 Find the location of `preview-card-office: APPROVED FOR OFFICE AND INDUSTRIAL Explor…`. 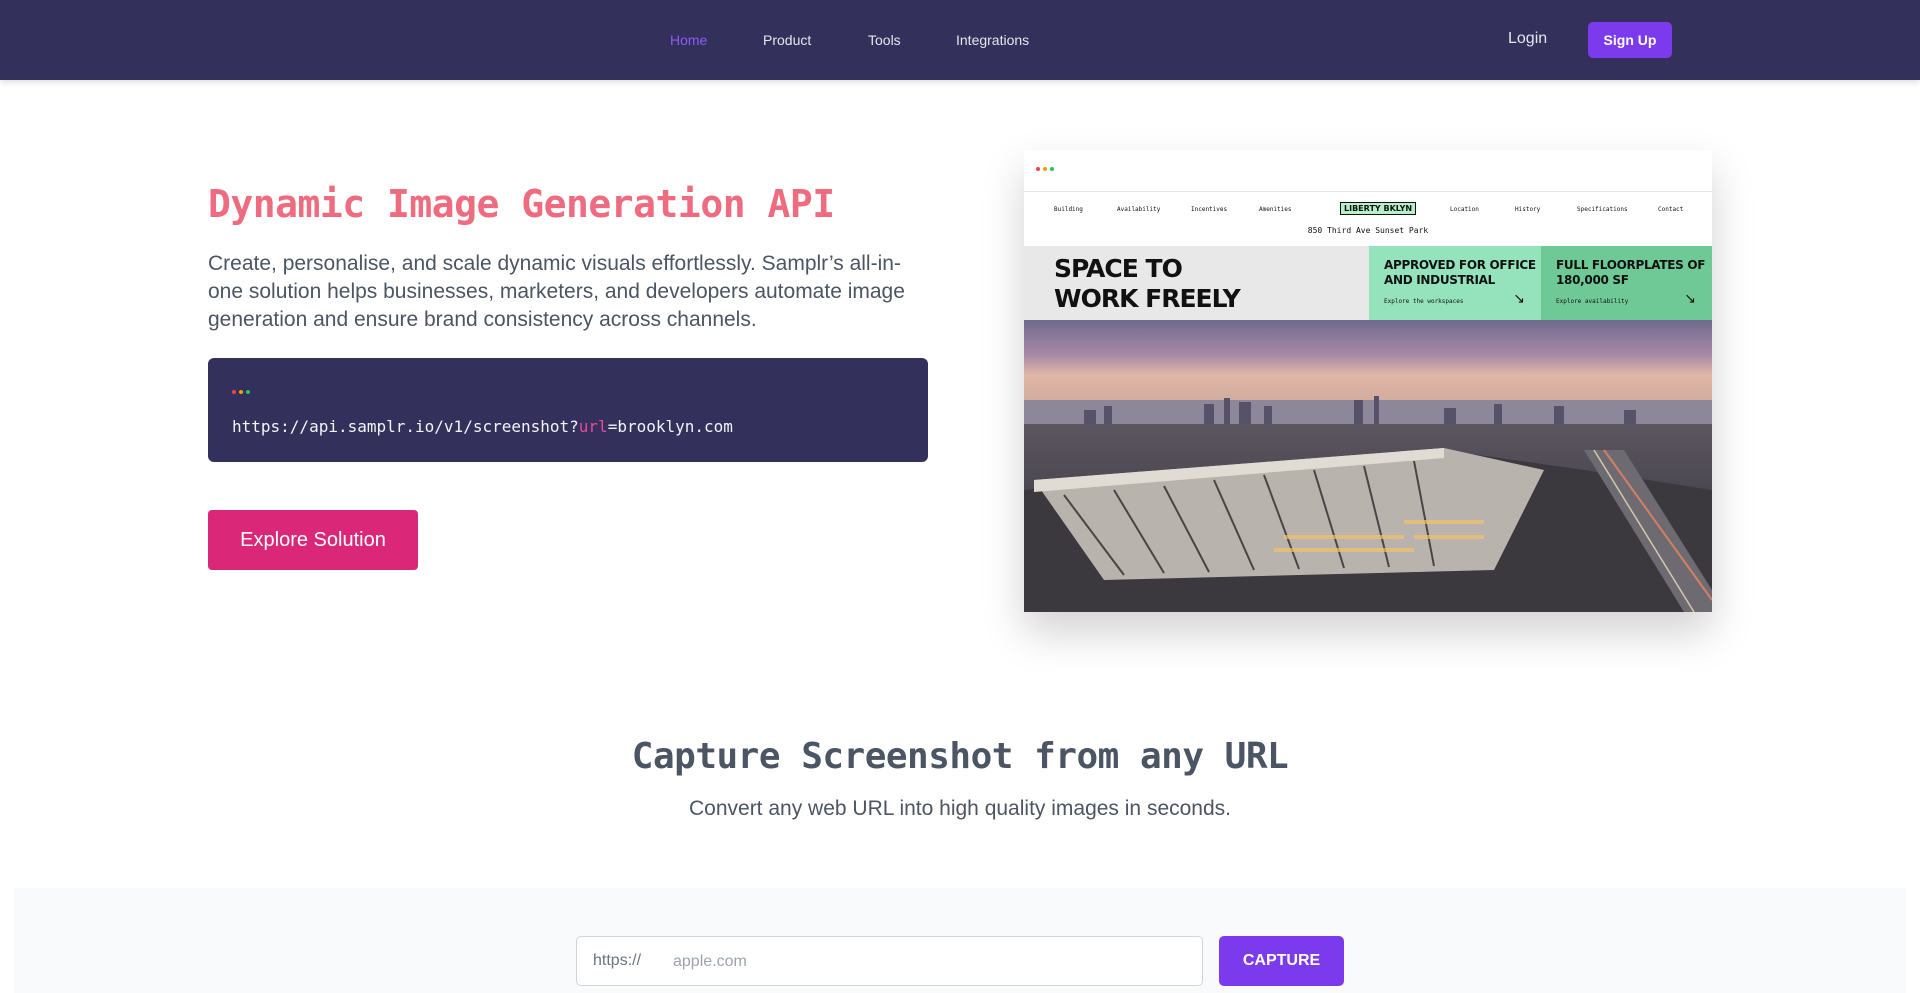

preview-card-office: APPROVED FOR OFFICE AND INDUSTRIAL Explor… is located at coordinates (1455, 283).